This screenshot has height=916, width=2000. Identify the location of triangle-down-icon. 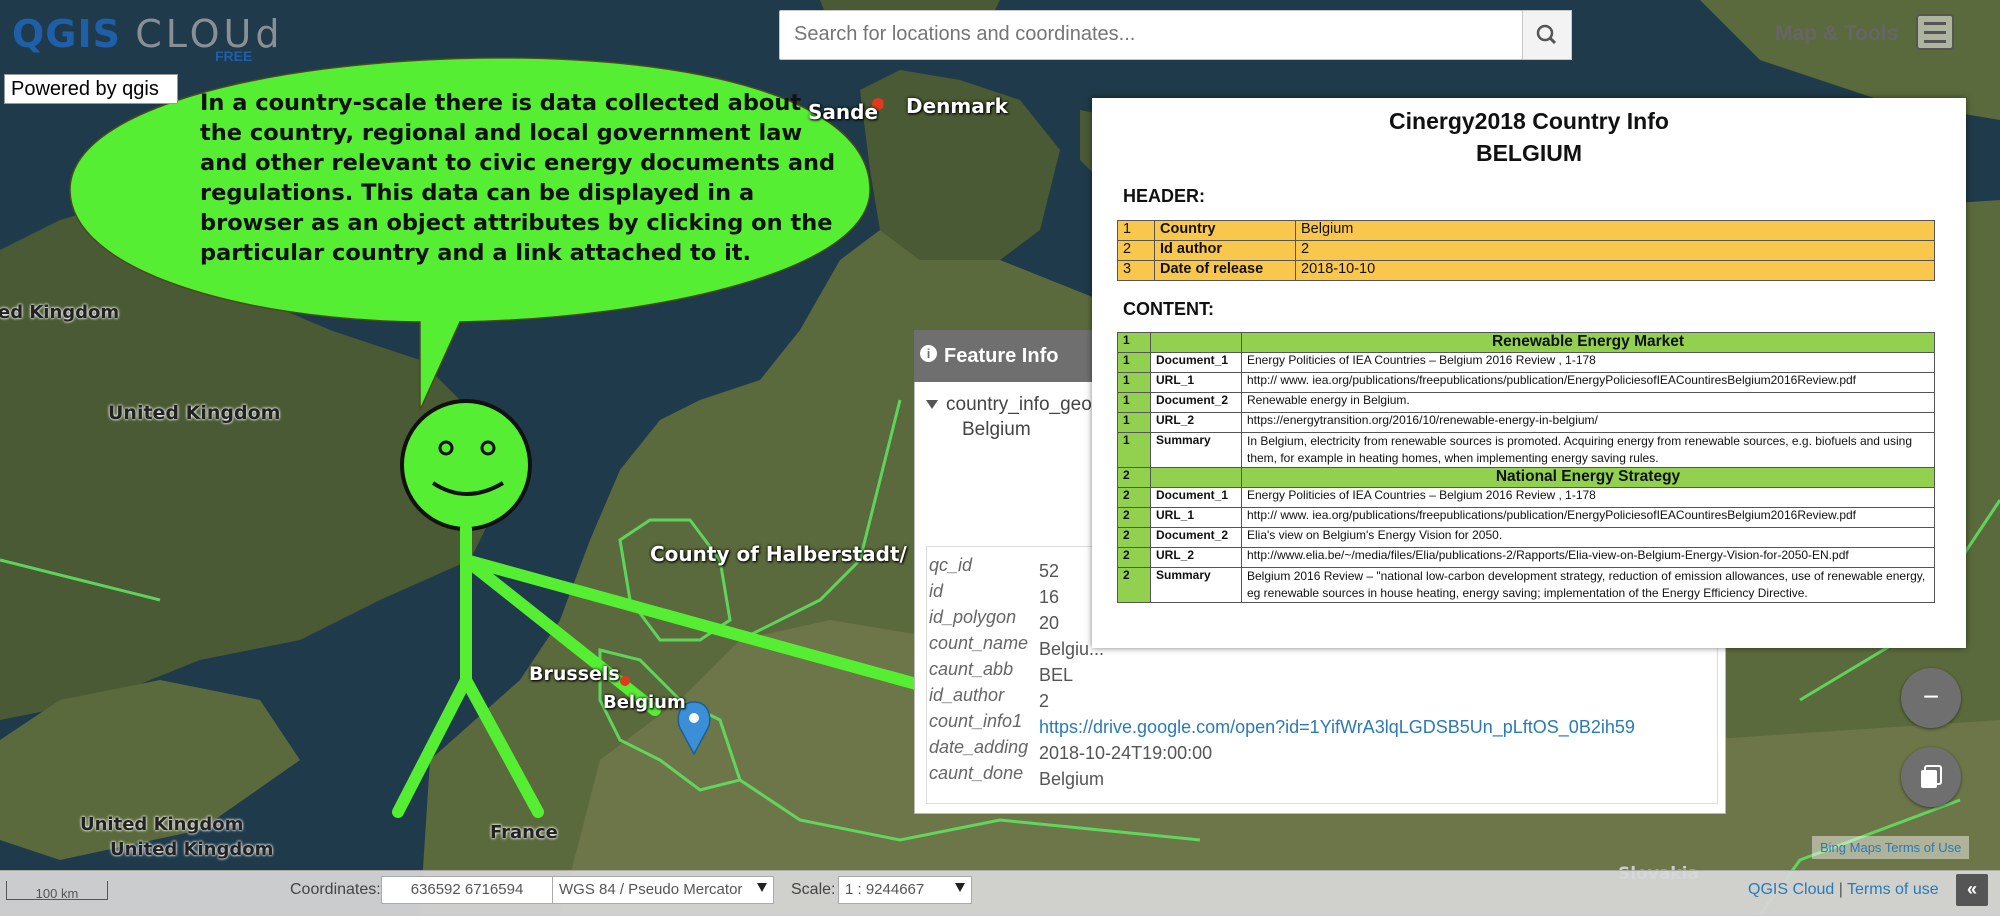
(932, 405).